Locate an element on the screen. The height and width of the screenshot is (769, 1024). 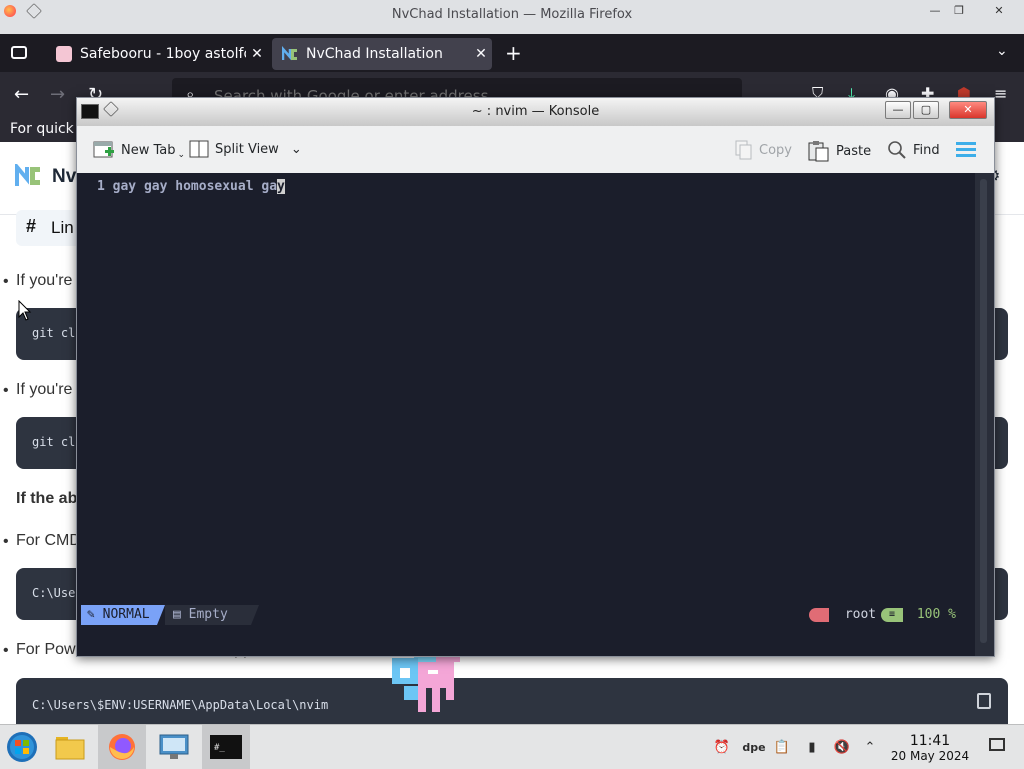
clipboard-icon: 📋 is located at coordinates (782, 747).